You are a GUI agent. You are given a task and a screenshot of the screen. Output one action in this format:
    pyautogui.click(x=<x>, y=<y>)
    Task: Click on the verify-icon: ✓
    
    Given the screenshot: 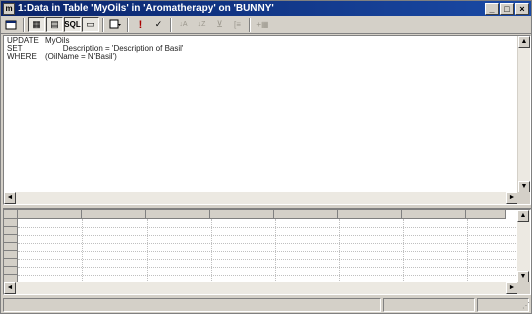 What is the action you would take?
    pyautogui.click(x=158, y=24)
    